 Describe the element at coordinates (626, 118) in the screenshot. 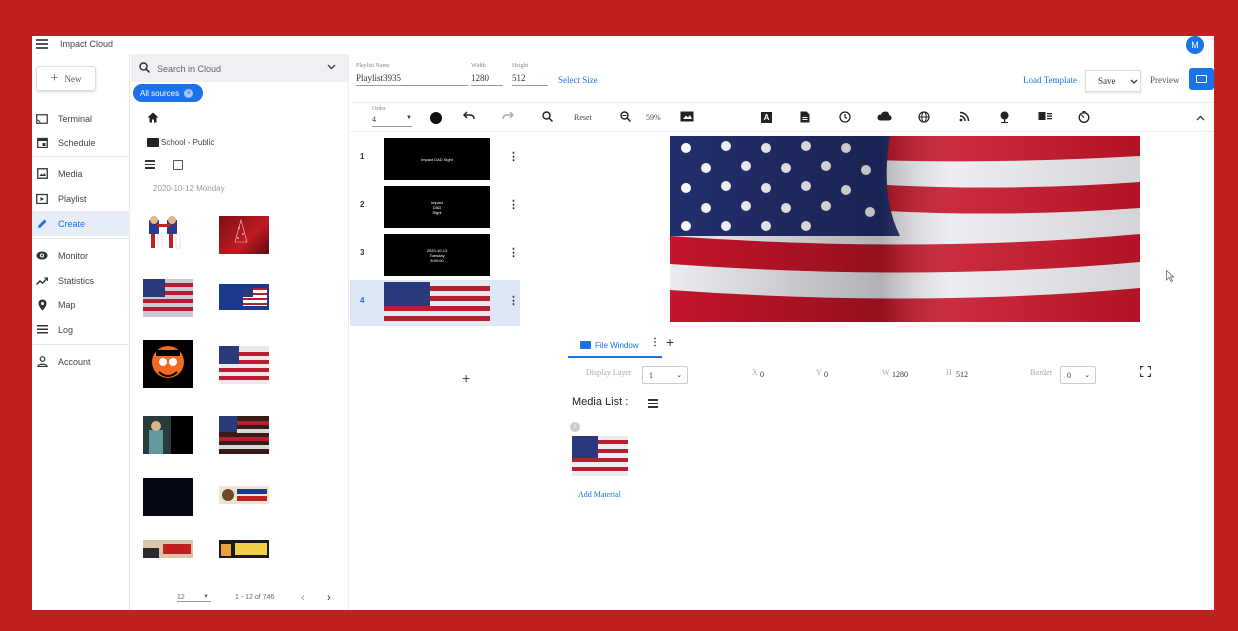

I see `zoom-in-icon` at that location.